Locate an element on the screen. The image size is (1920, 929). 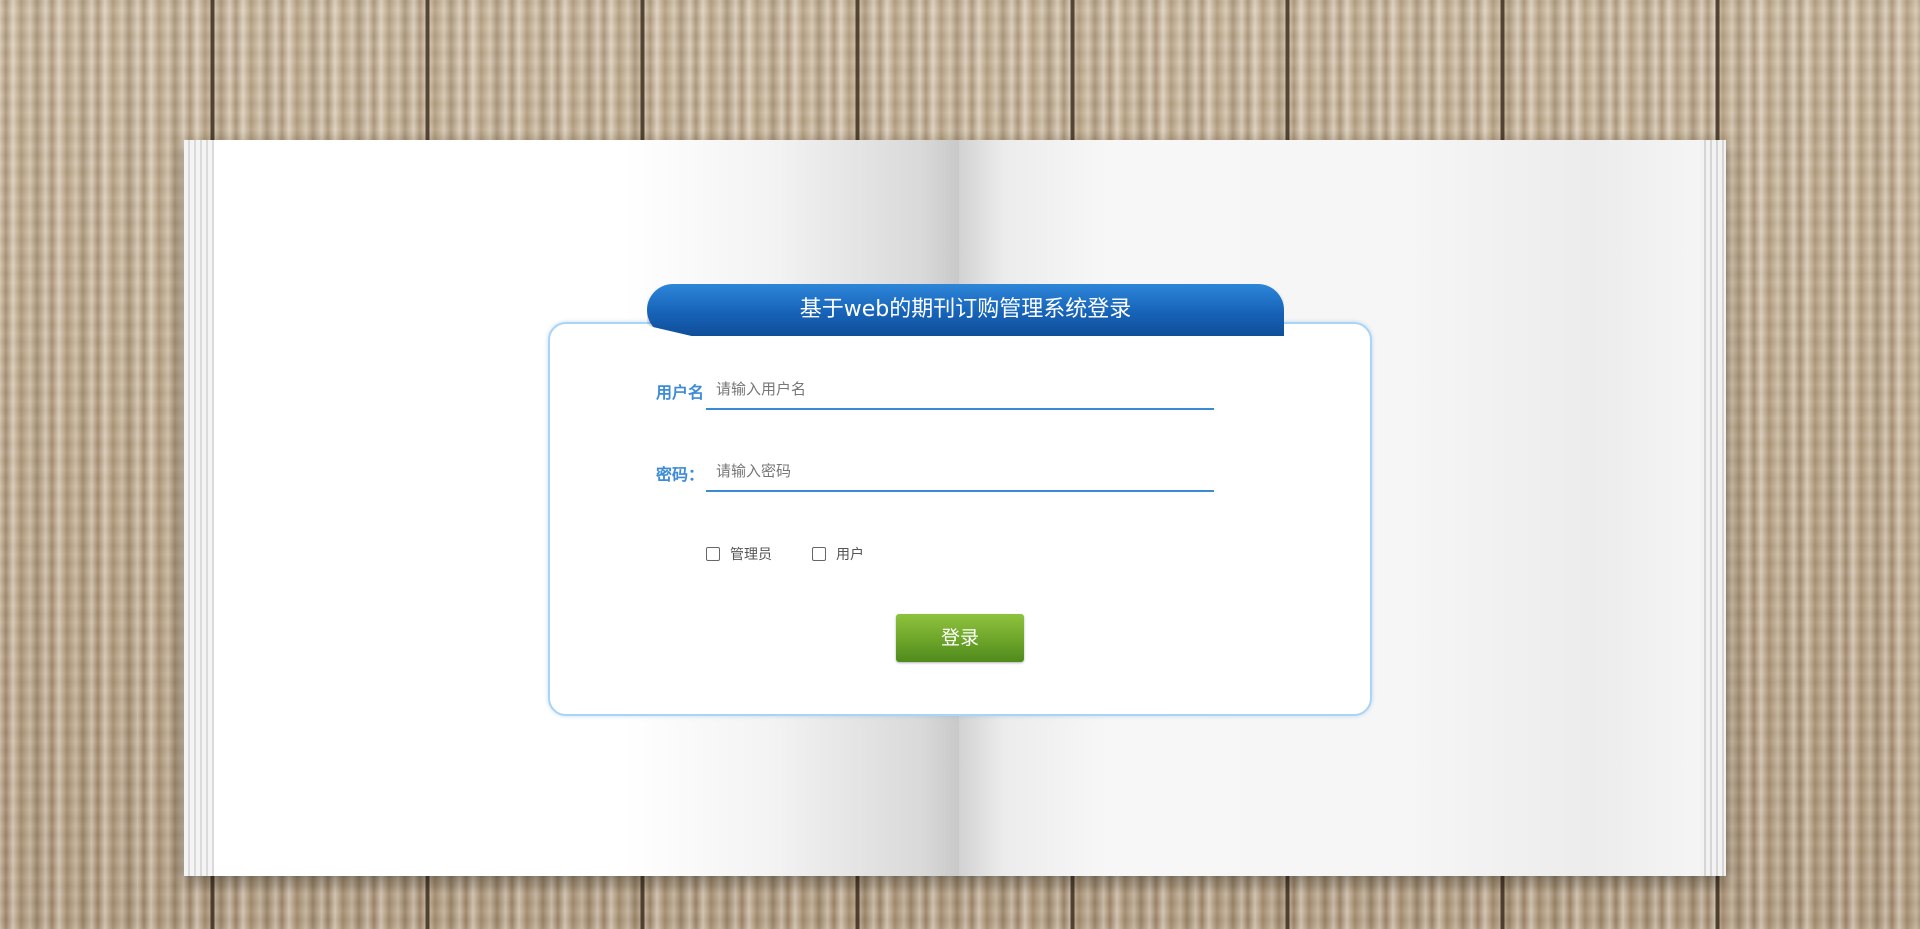
password-label: 密码： is located at coordinates (680, 474).